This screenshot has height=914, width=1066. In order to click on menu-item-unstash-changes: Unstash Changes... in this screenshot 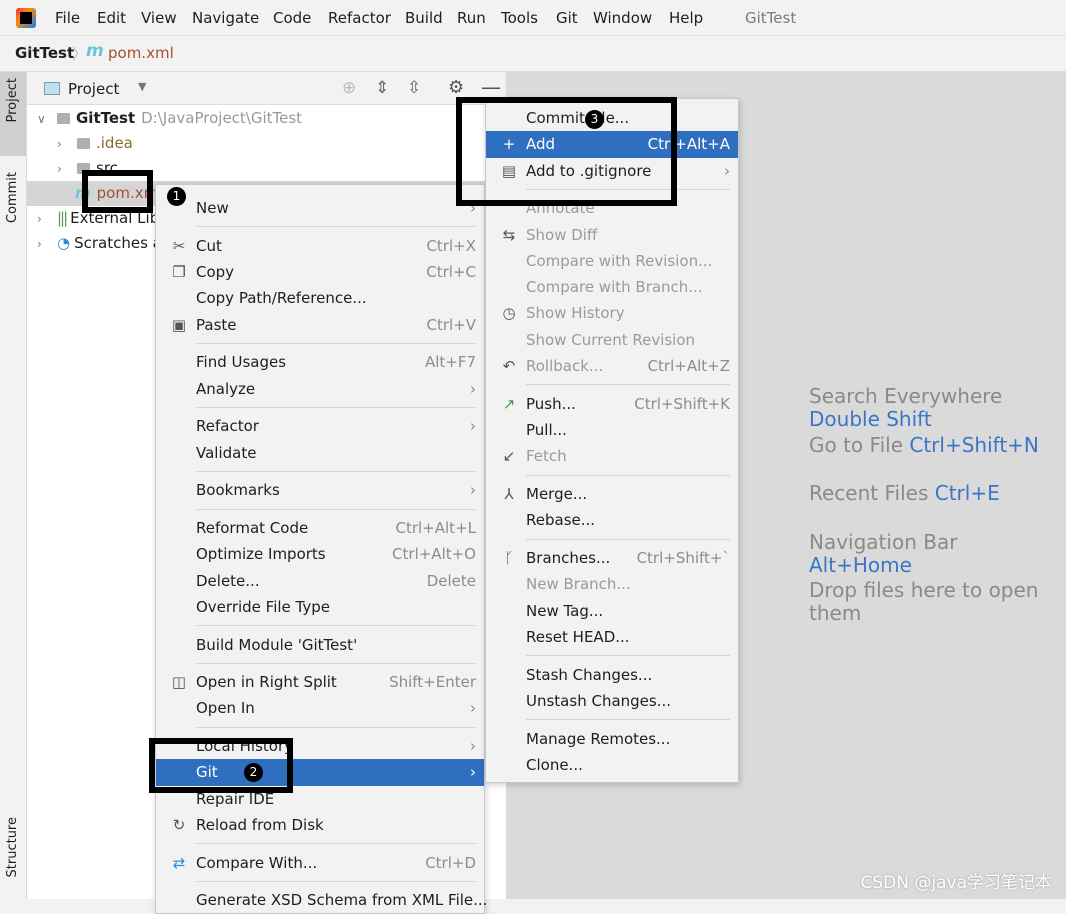, I will do `click(612, 701)`.